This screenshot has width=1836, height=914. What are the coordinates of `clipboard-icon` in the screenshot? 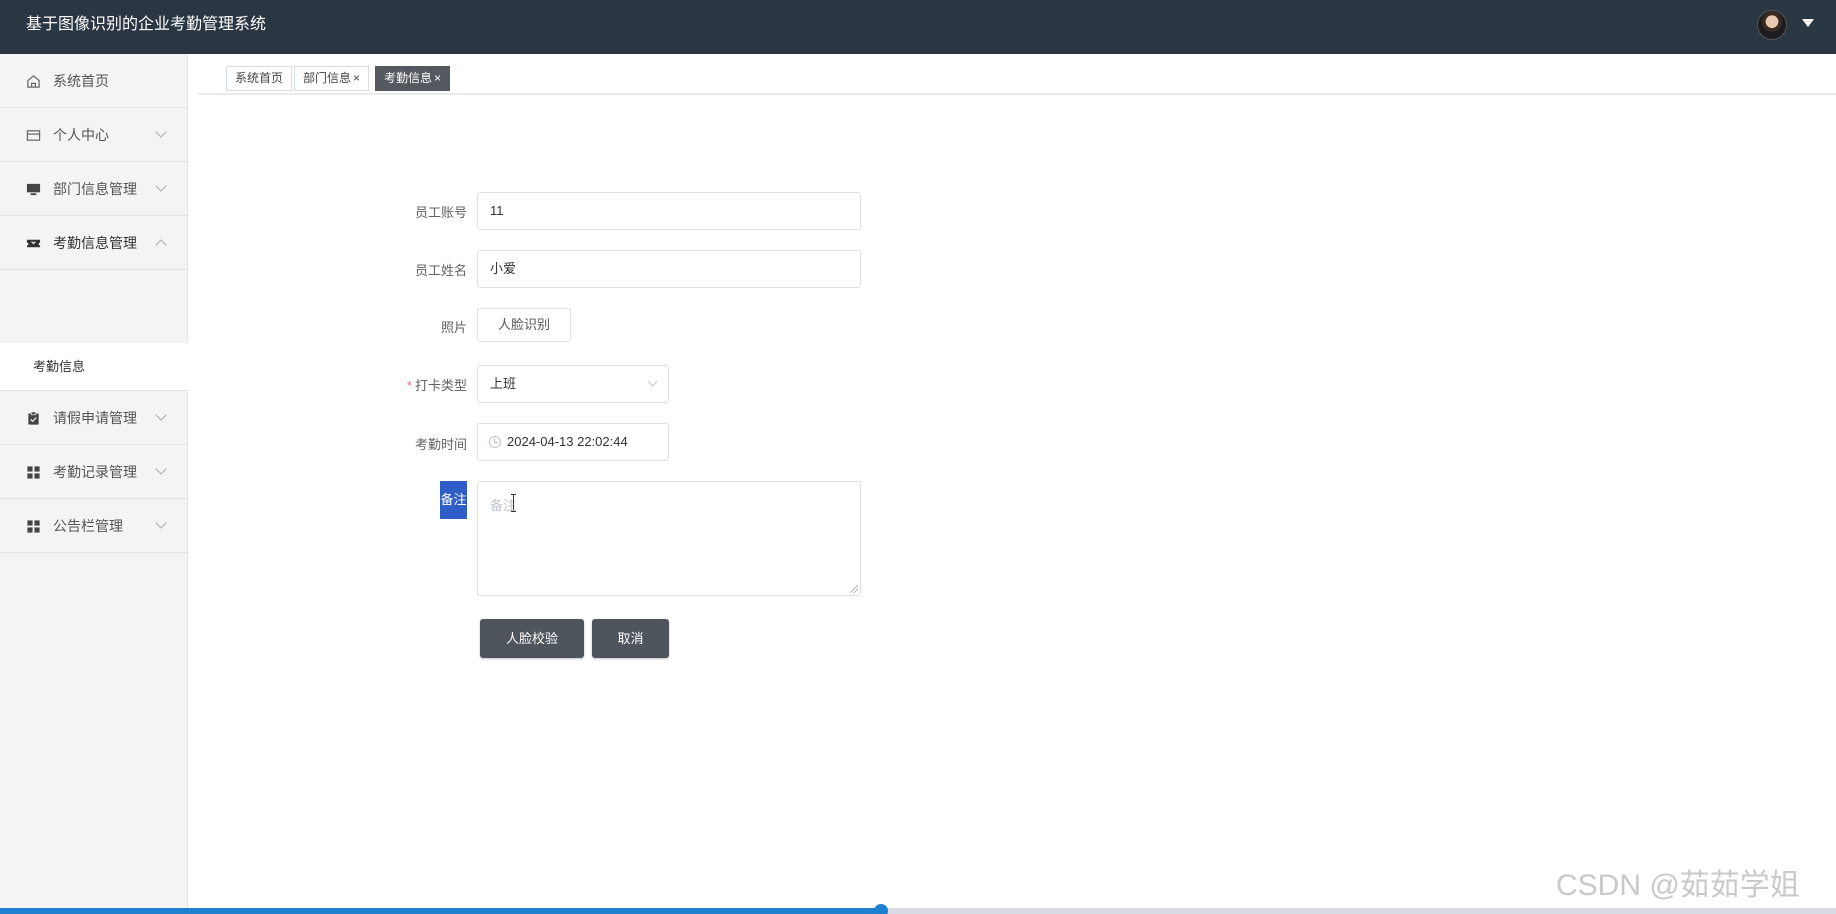 It's located at (33, 418).